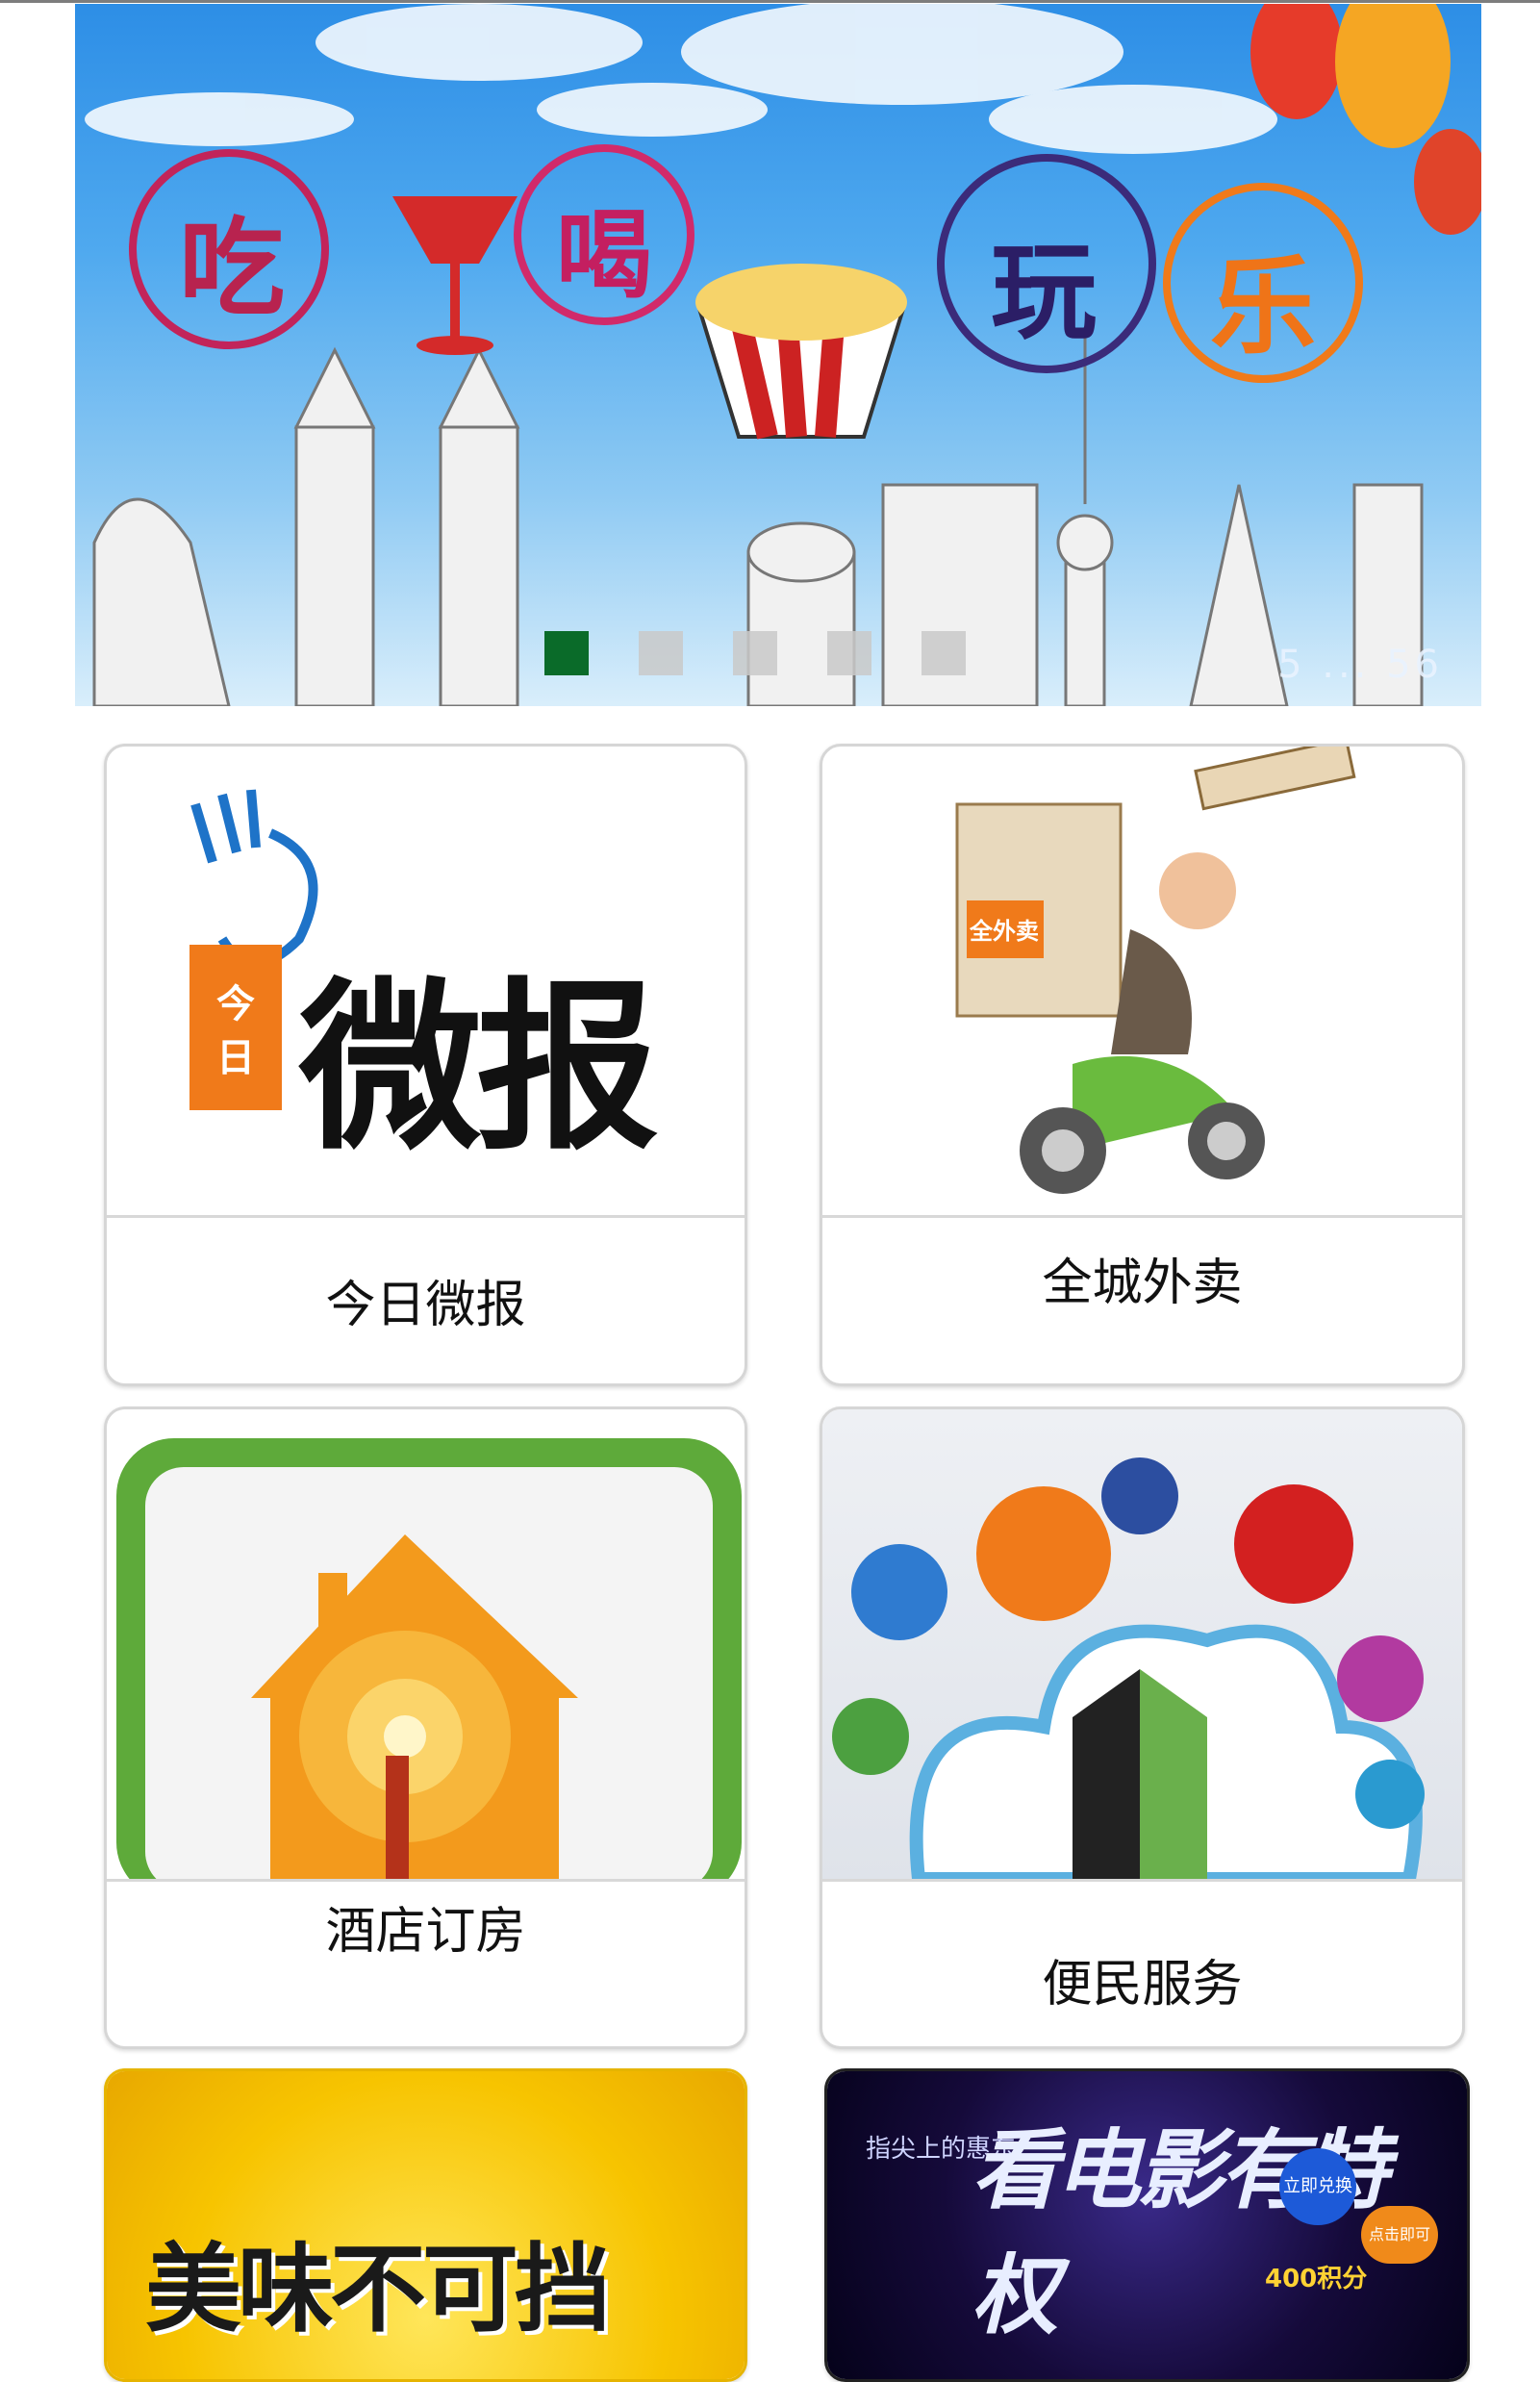 The height and width of the screenshot is (2382, 1540). What do you see at coordinates (235, 1031) in the screenshot?
I see `today-box-text: 今日` at bounding box center [235, 1031].